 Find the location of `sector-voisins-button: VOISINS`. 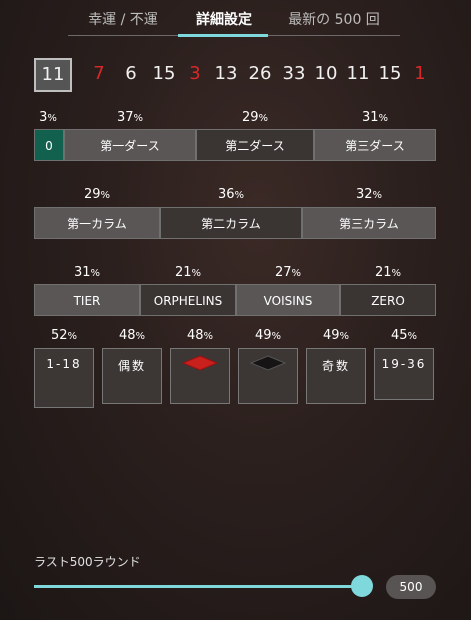

sector-voisins-button: VOISINS is located at coordinates (288, 300).